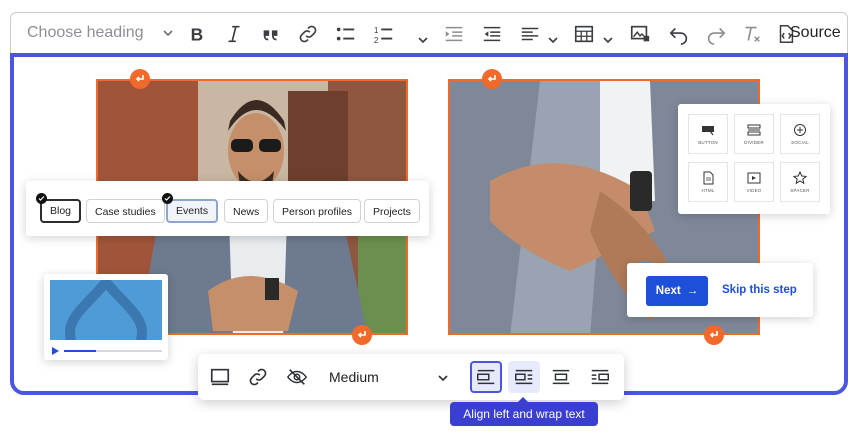 The height and width of the screenshot is (446, 850). Describe the element at coordinates (640, 34) in the screenshot. I see `image-icon` at that location.